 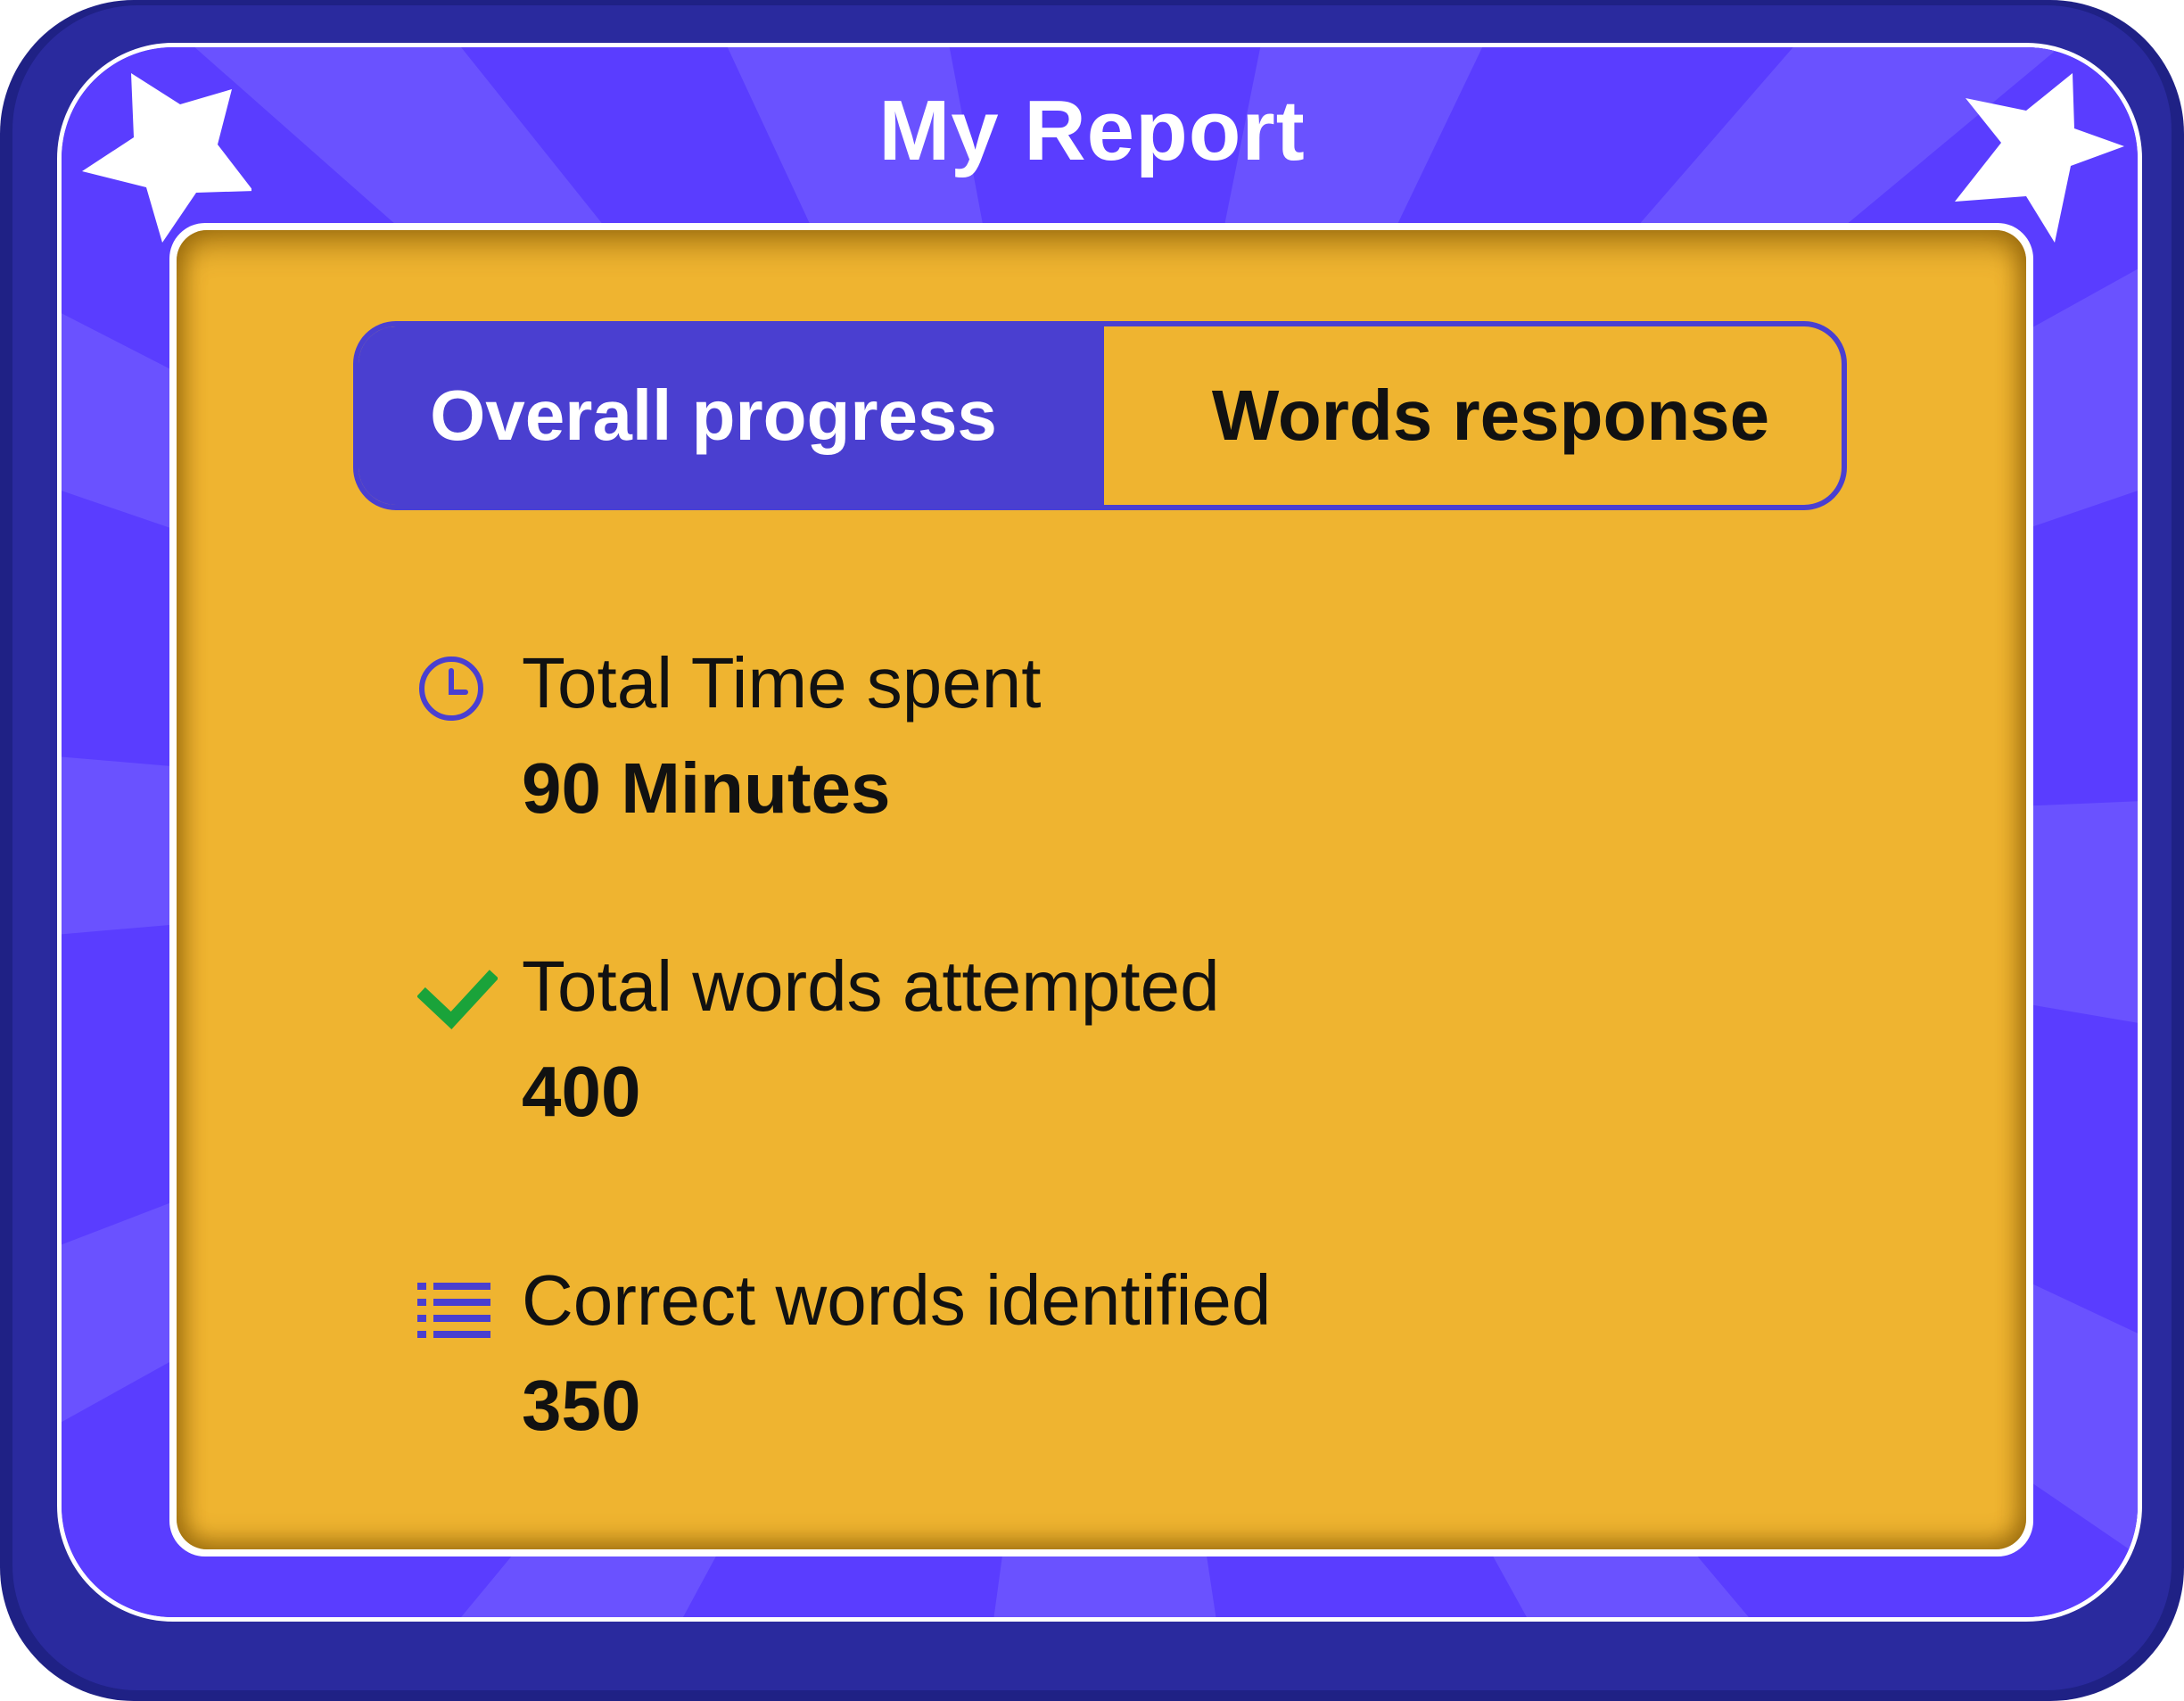 I want to click on tab-bar: Overall progress Words response, so click(x=1100, y=415).